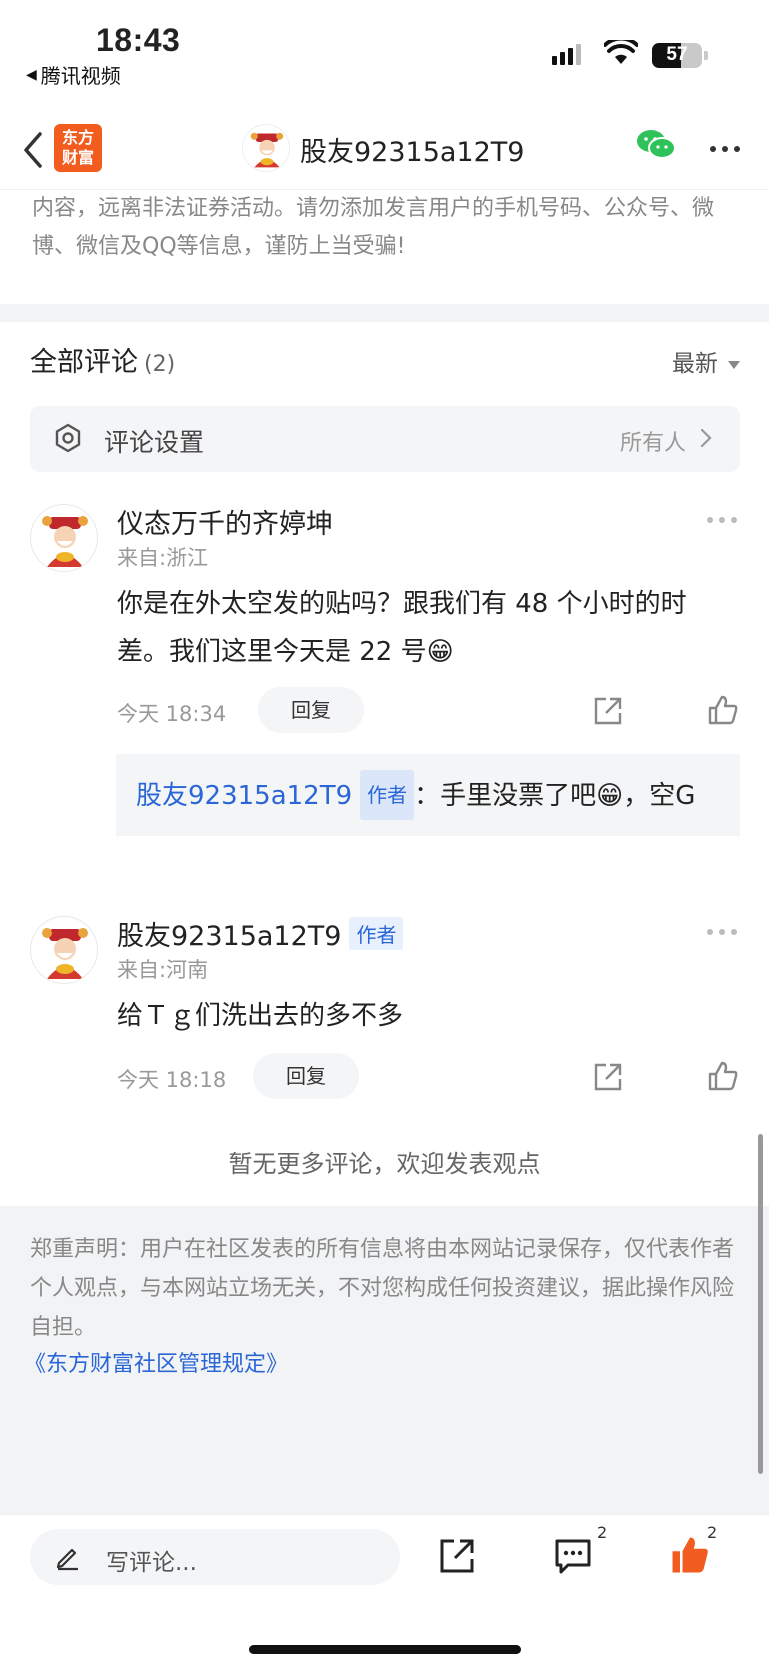 This screenshot has width=769, height=1665. I want to click on comment-icon, so click(573, 1556).